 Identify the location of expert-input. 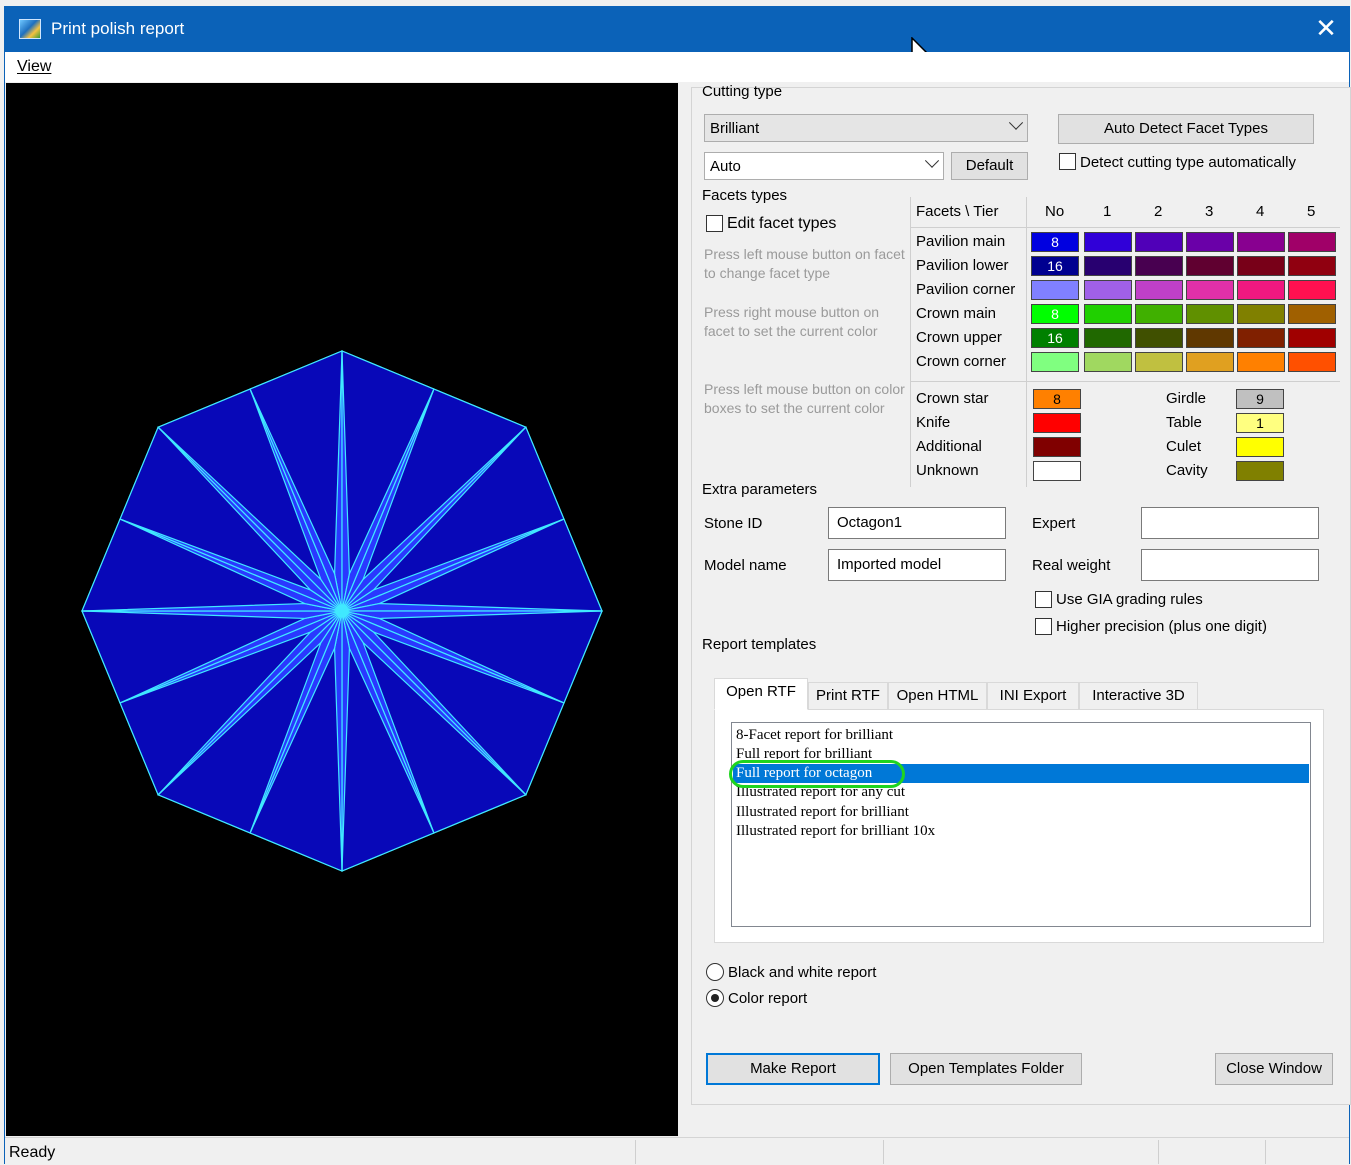
(1230, 523).